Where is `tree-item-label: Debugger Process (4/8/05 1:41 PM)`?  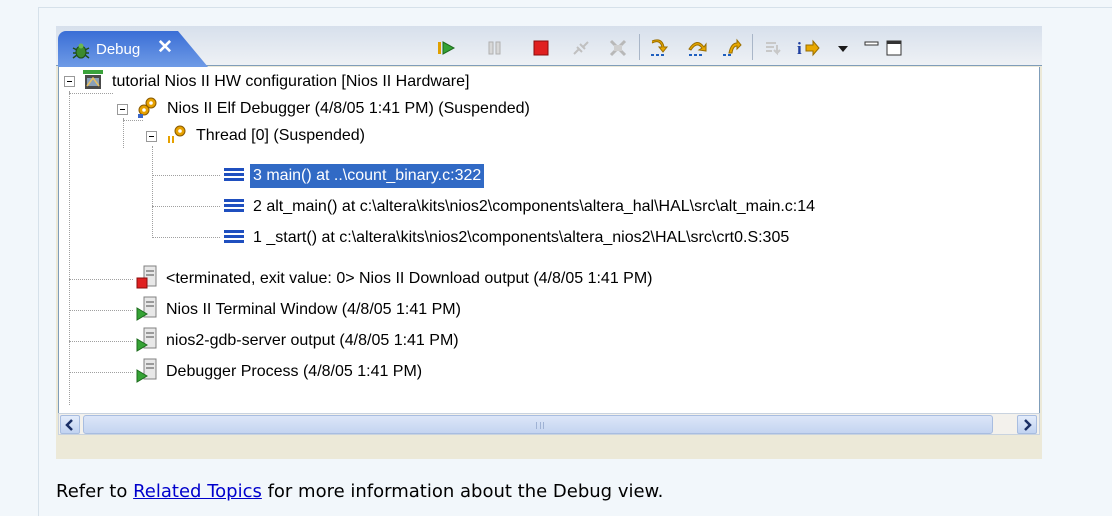
tree-item-label: Debugger Process (4/8/05 1:41 PM) is located at coordinates (294, 371).